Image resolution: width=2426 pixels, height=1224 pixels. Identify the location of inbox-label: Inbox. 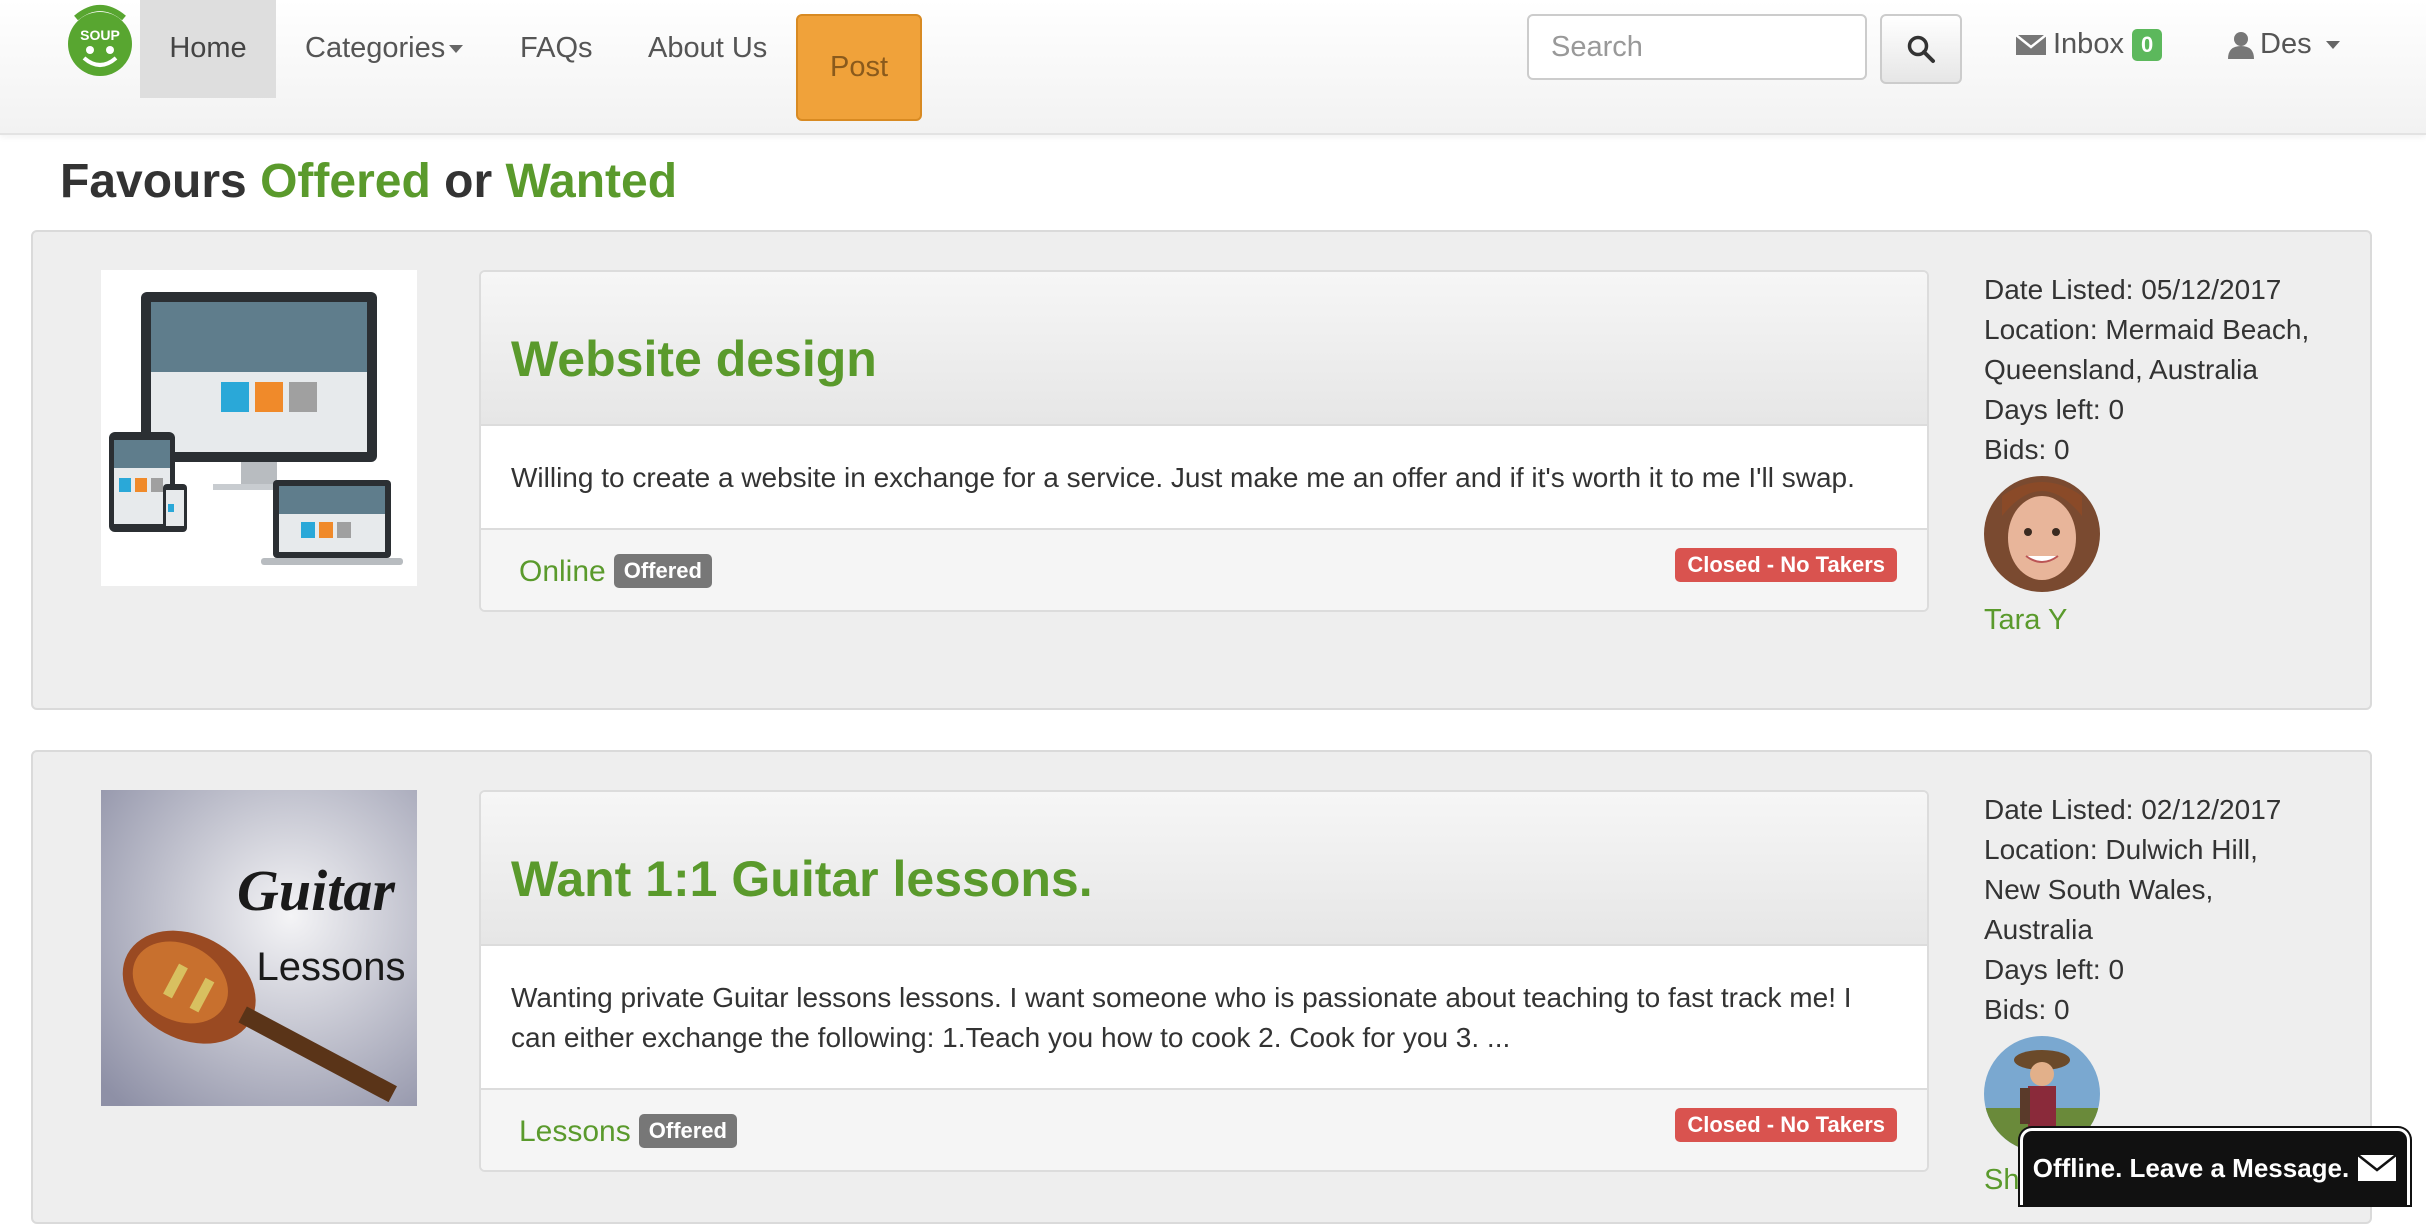
(2088, 44).